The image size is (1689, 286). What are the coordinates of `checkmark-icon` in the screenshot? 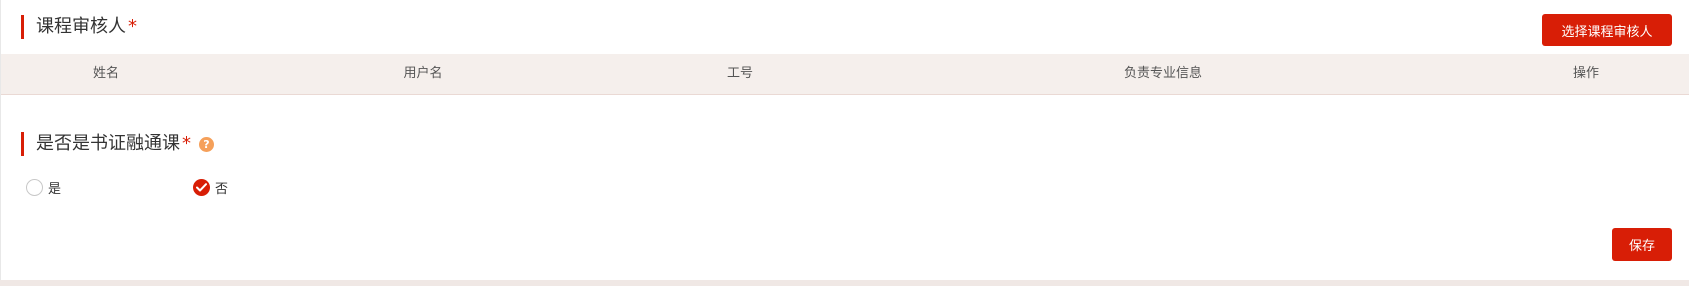 It's located at (201, 186).